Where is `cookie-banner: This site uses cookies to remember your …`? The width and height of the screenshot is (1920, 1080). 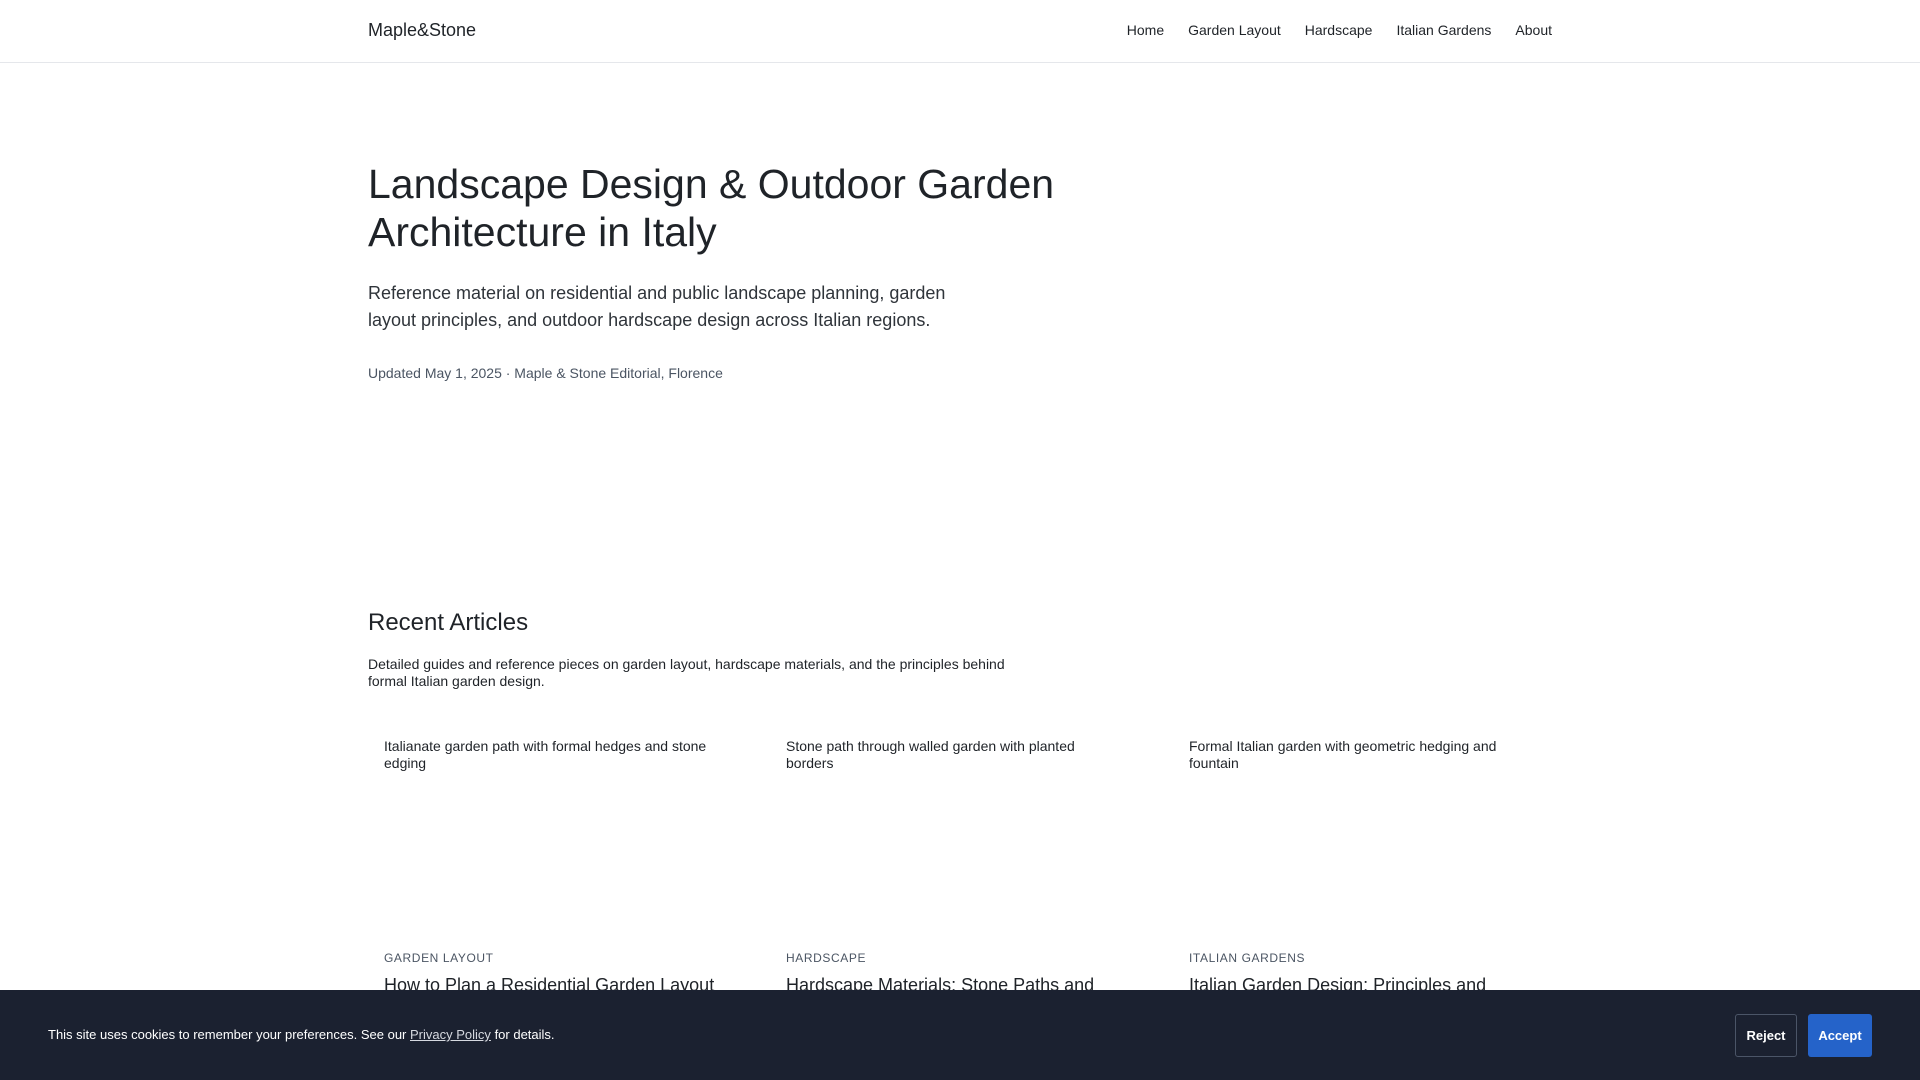 cookie-banner: This site uses cookies to remember your … is located at coordinates (960, 1035).